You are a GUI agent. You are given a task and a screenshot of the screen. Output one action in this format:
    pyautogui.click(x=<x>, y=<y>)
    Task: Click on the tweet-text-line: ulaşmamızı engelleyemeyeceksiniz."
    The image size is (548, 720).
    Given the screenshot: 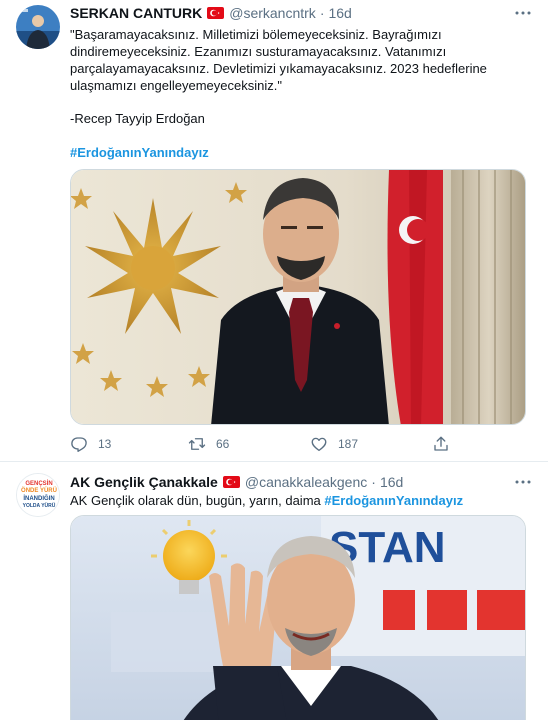 What is the action you would take?
    pyautogui.click(x=176, y=85)
    